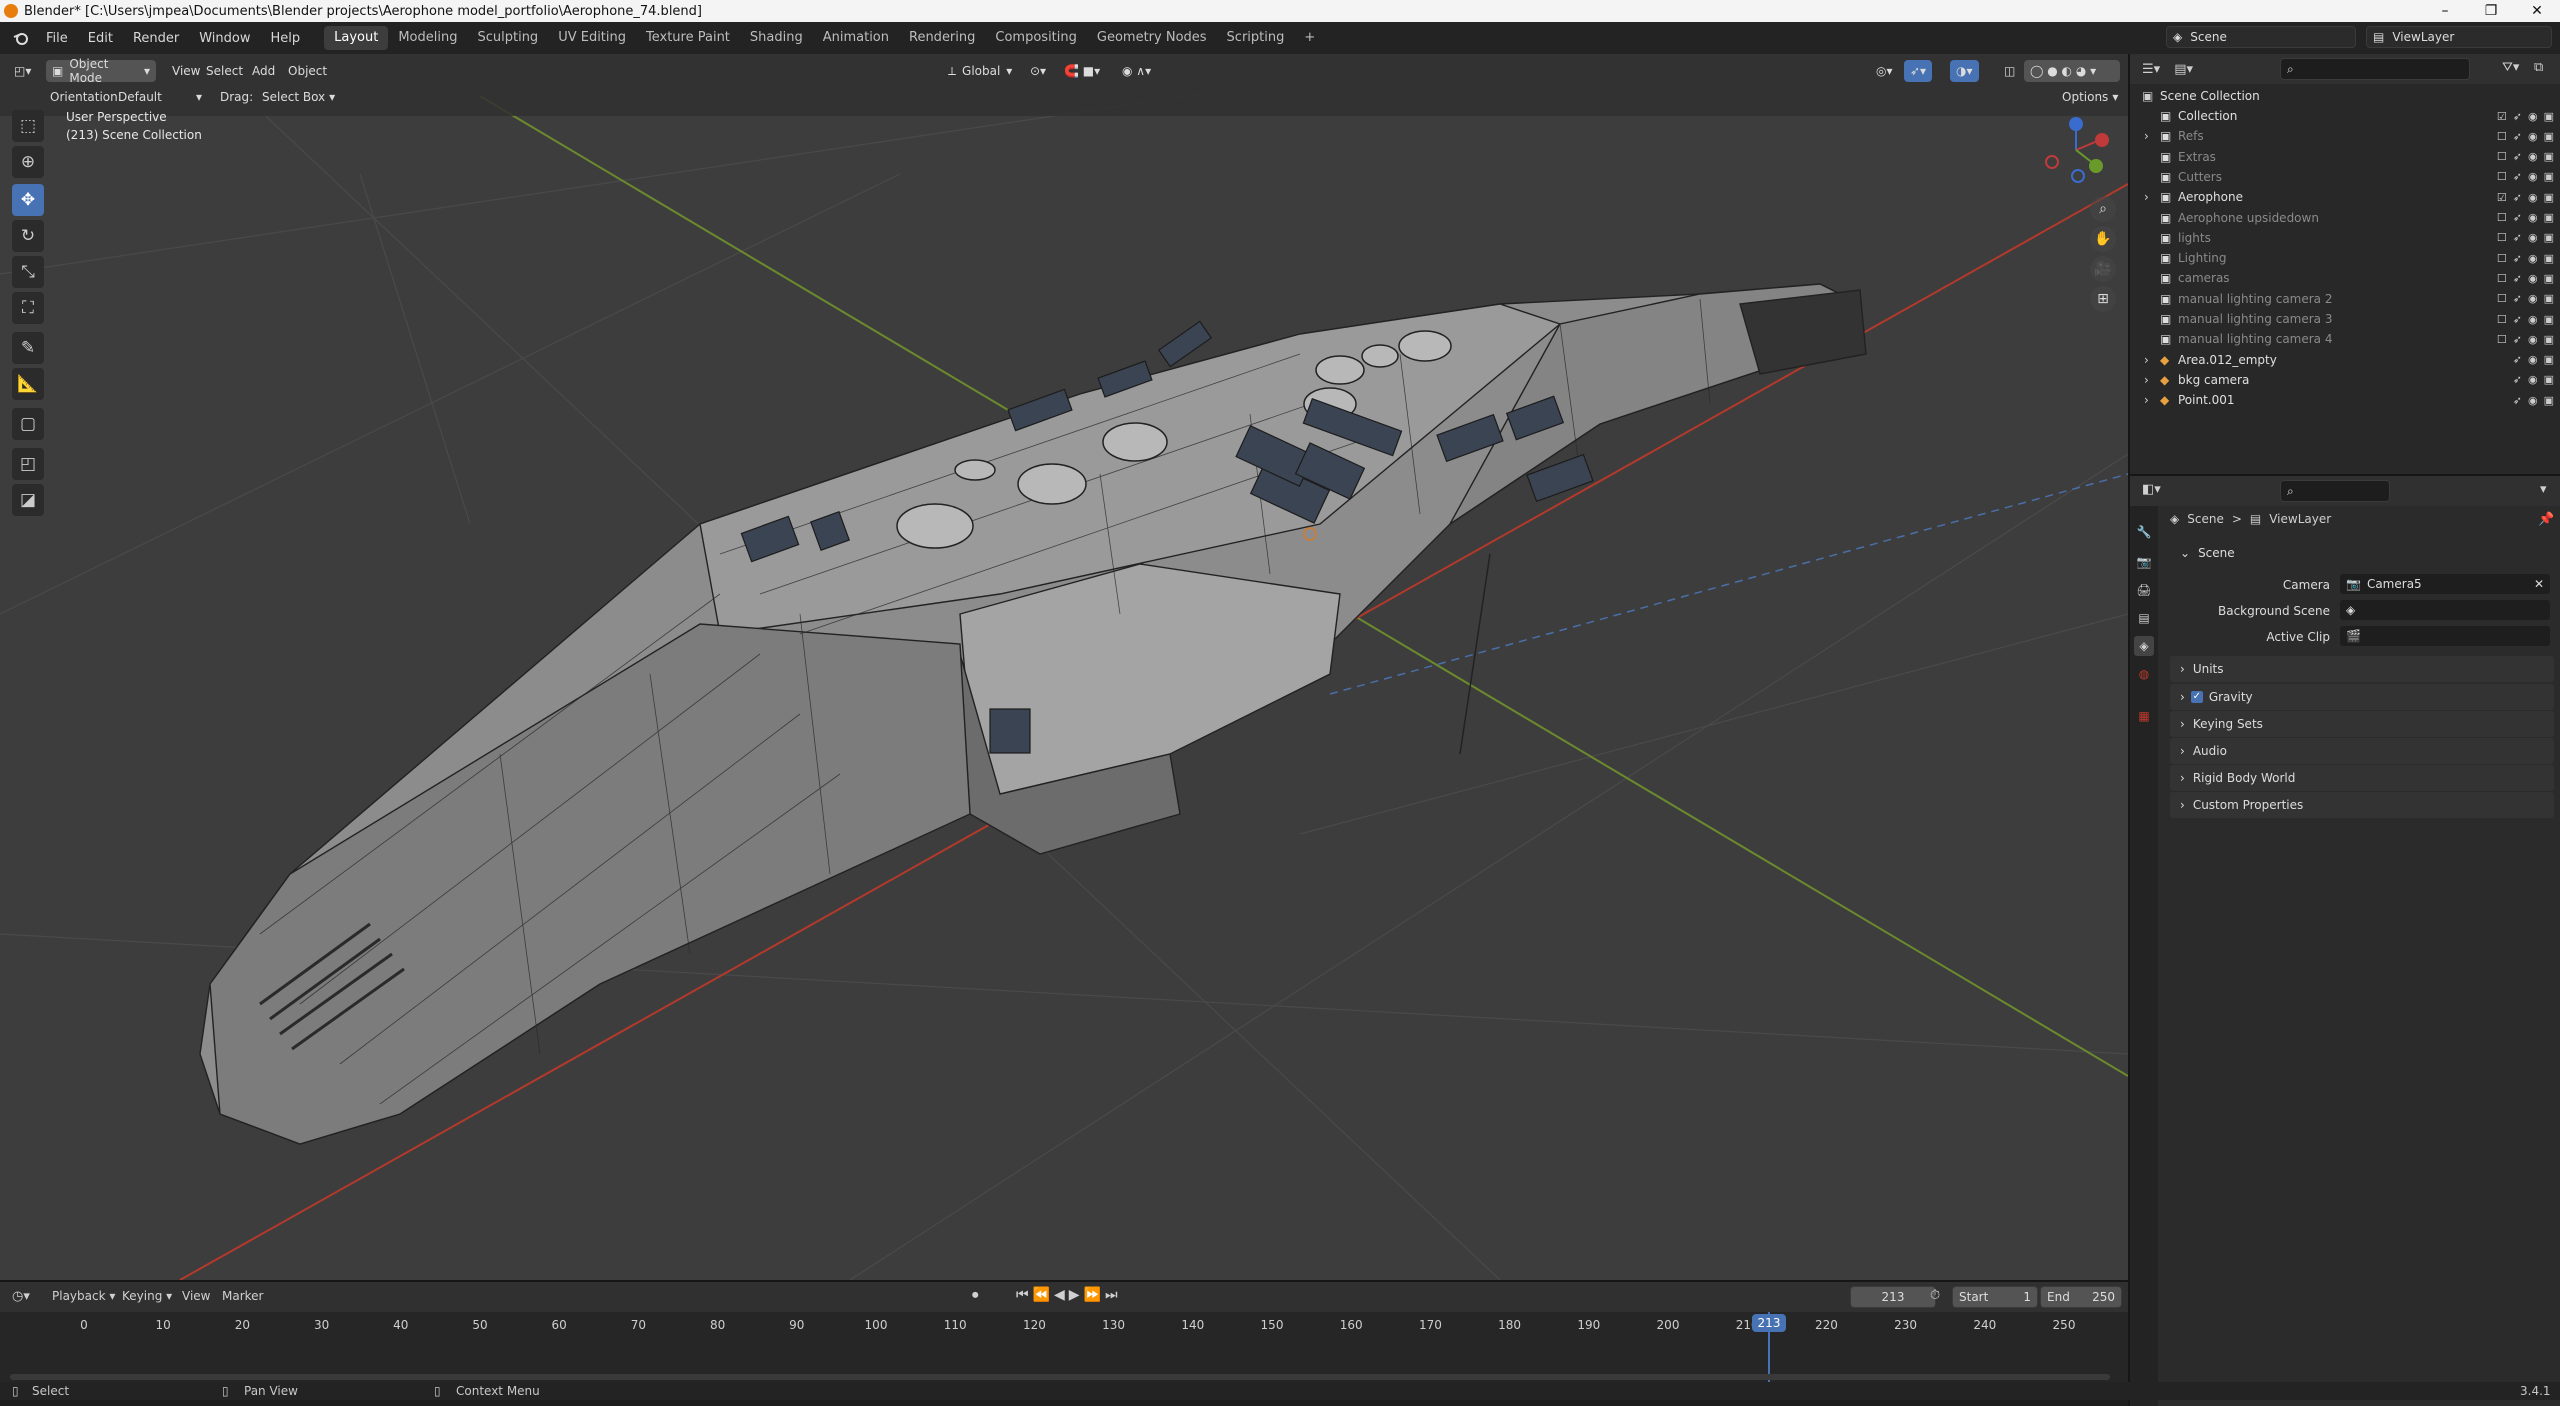 This screenshot has height=1406, width=2560. What do you see at coordinates (2445, 610) in the screenshot?
I see `background-scene-field: ◈` at bounding box center [2445, 610].